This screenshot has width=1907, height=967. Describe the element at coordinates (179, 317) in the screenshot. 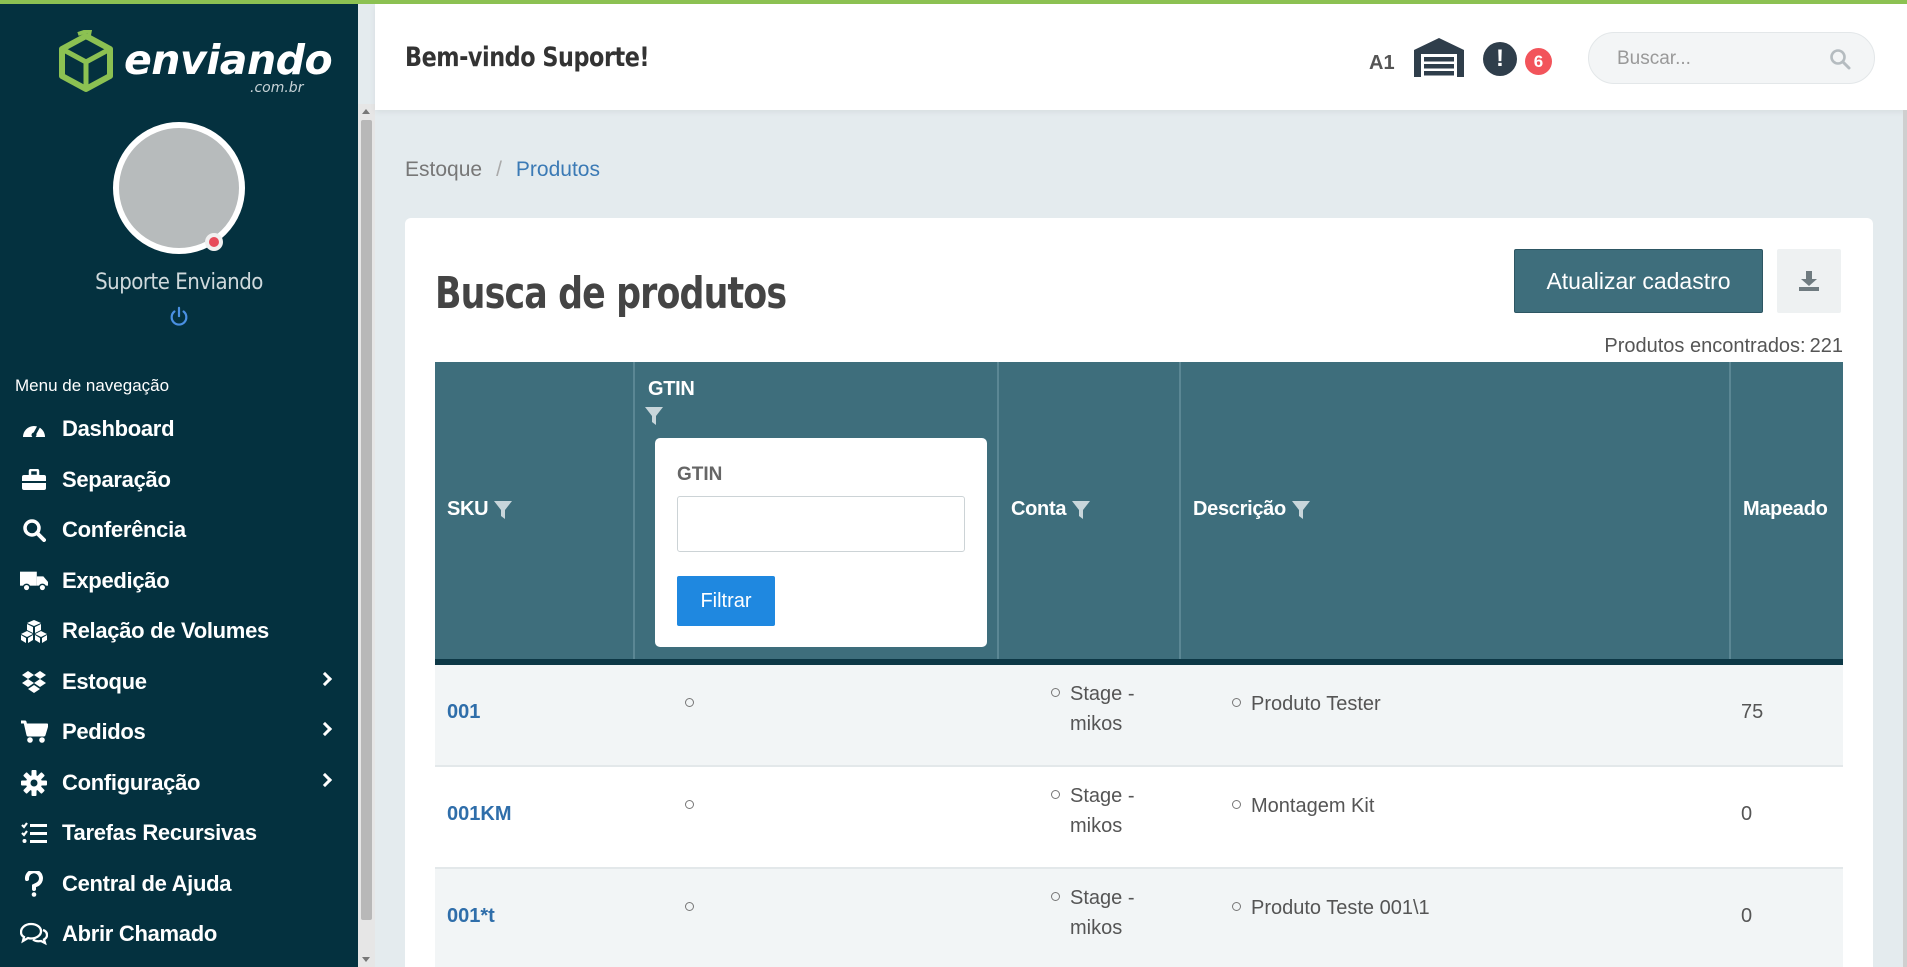

I see `power-icon` at that location.